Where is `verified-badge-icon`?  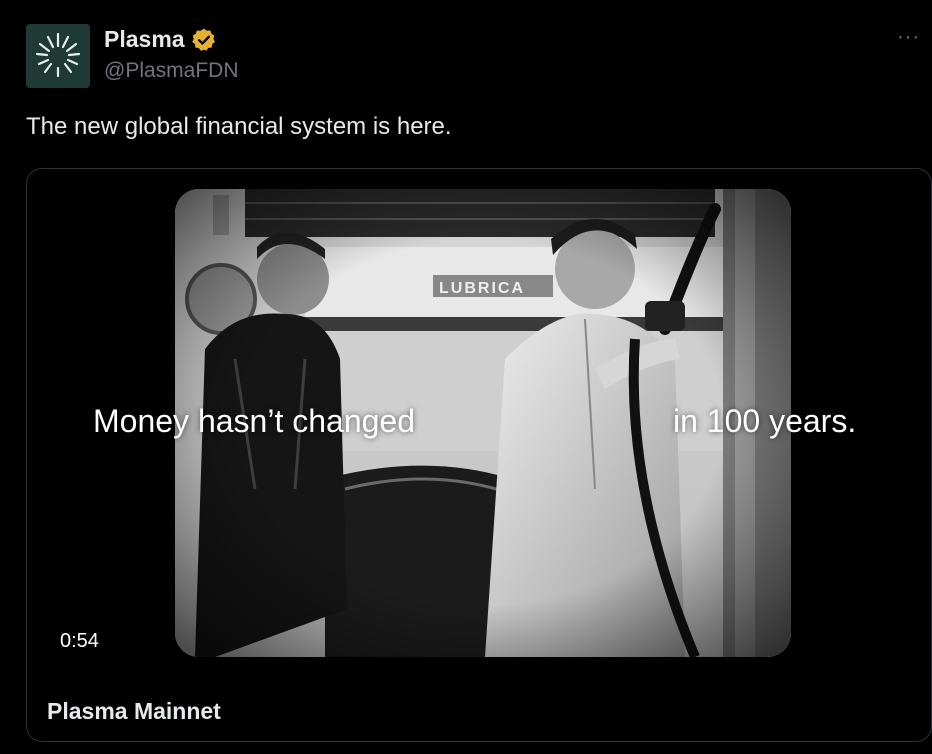
verified-badge-icon is located at coordinates (203, 39).